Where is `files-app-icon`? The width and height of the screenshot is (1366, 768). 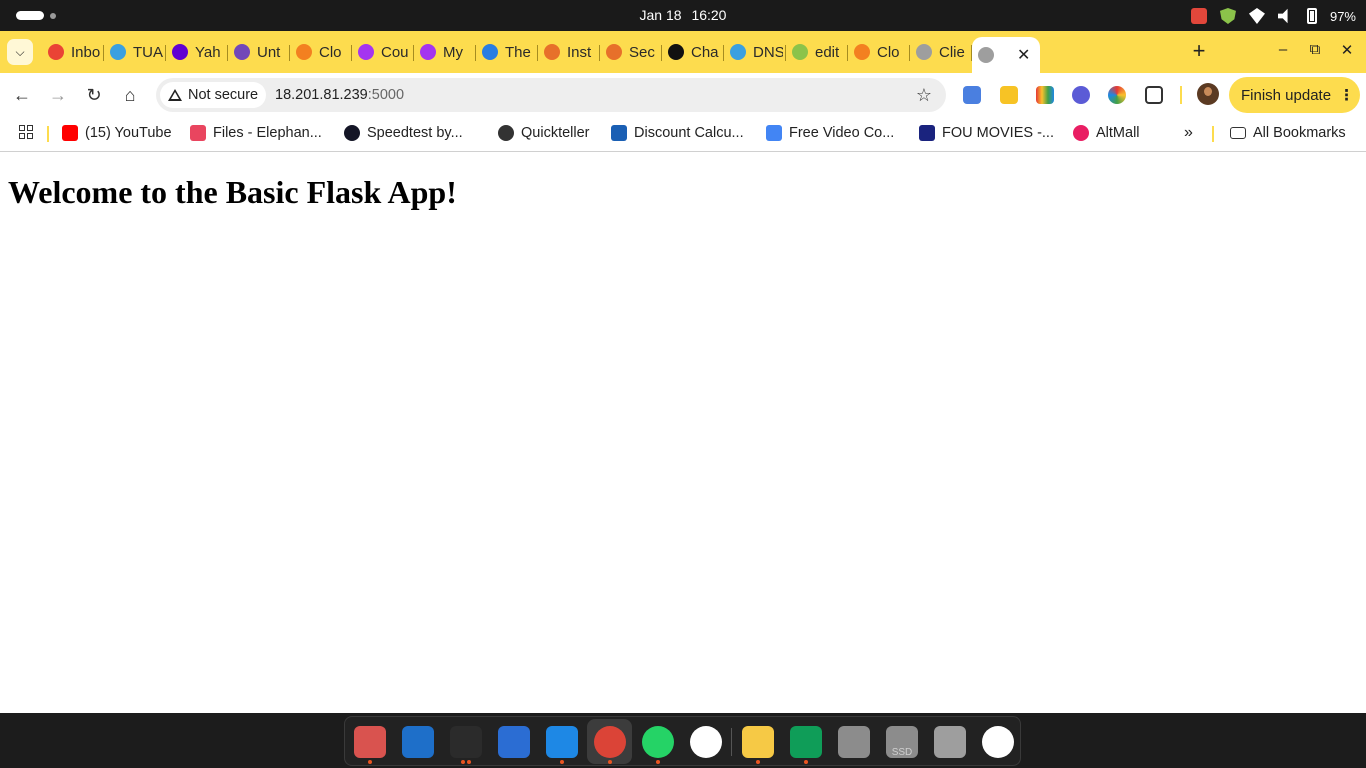
files-app-icon is located at coordinates (370, 742).